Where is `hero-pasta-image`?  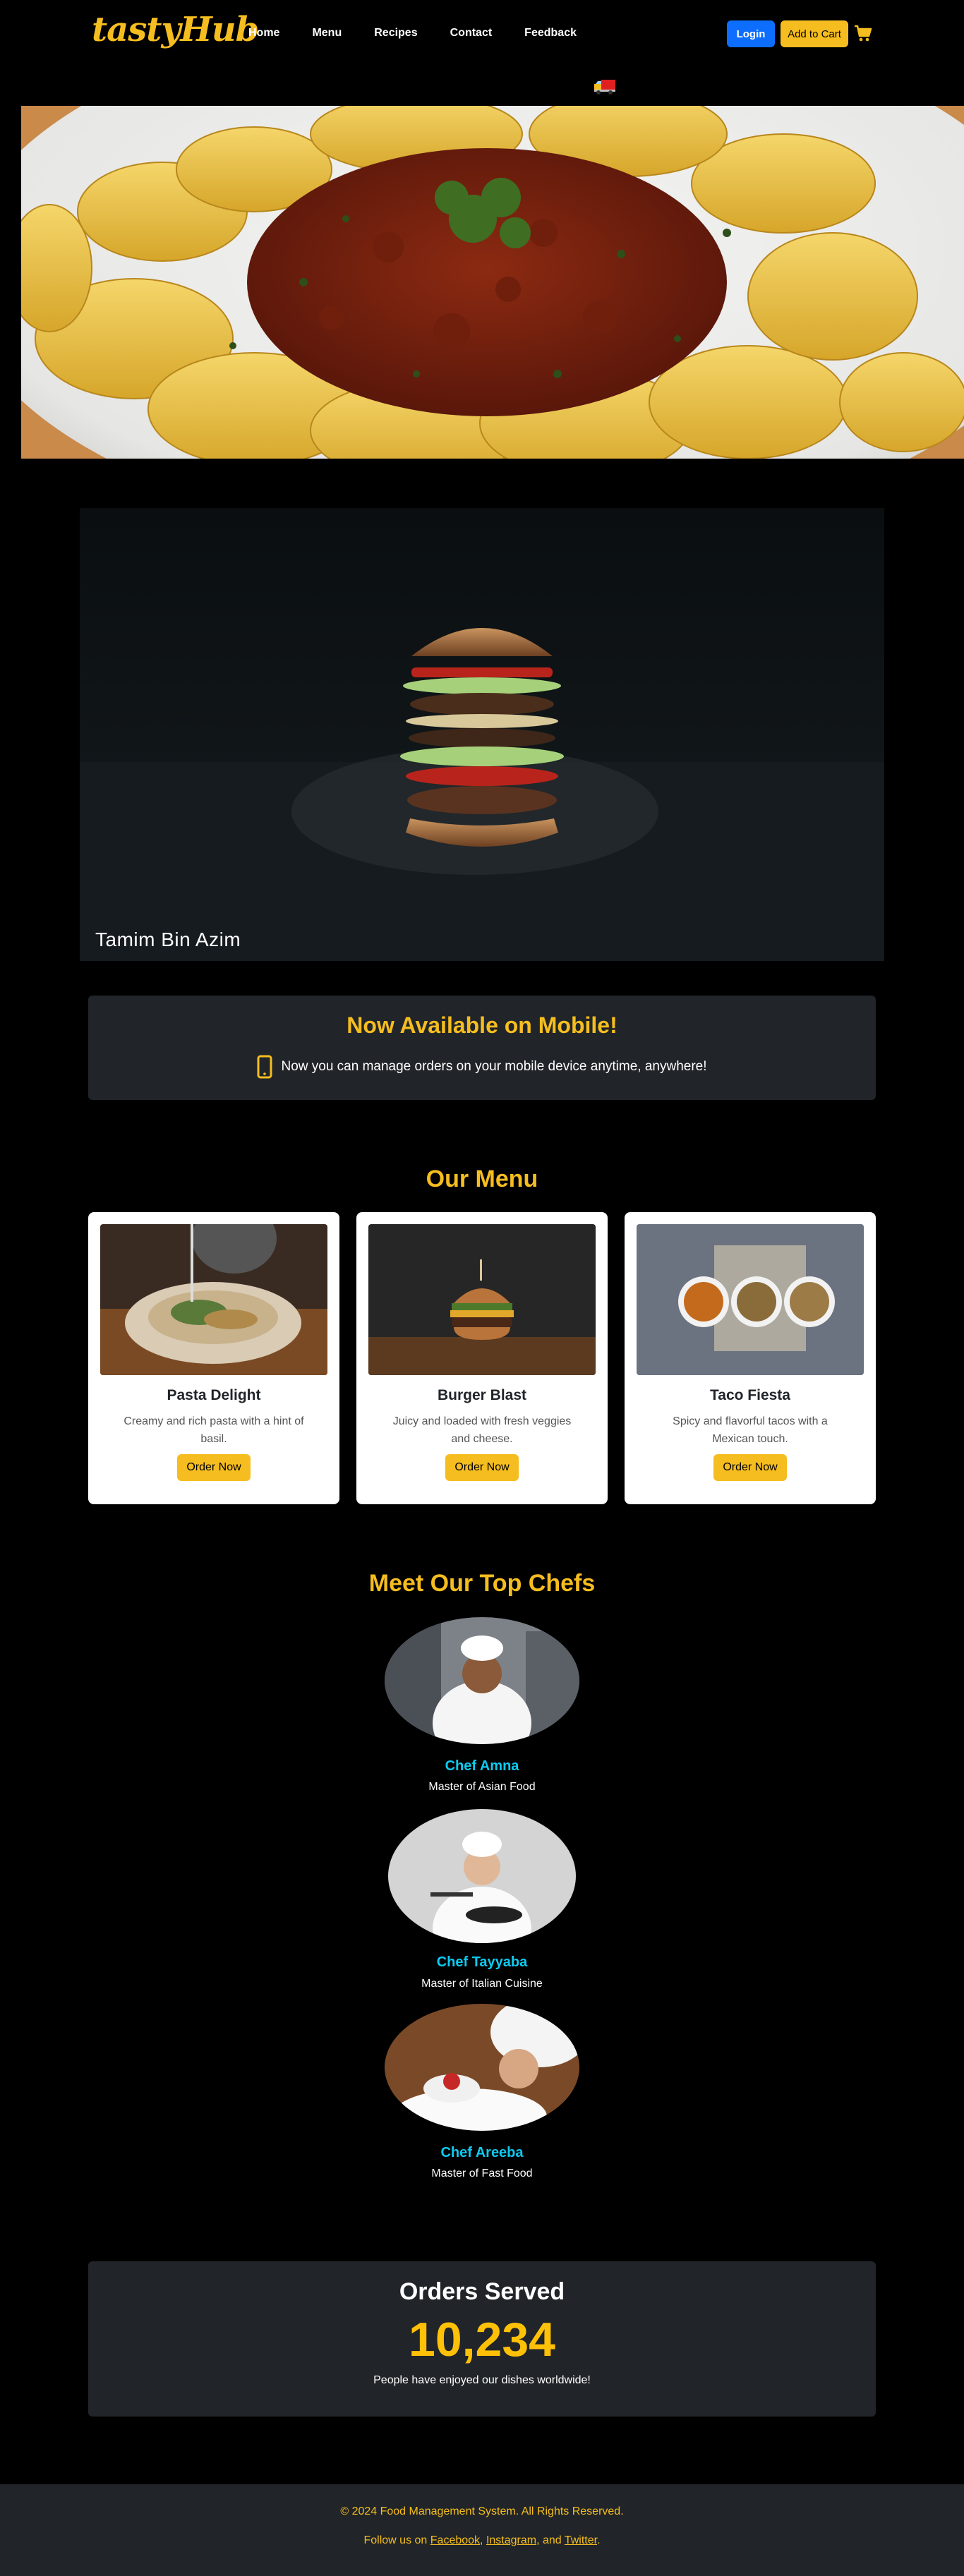
hero-pasta-image is located at coordinates (492, 282).